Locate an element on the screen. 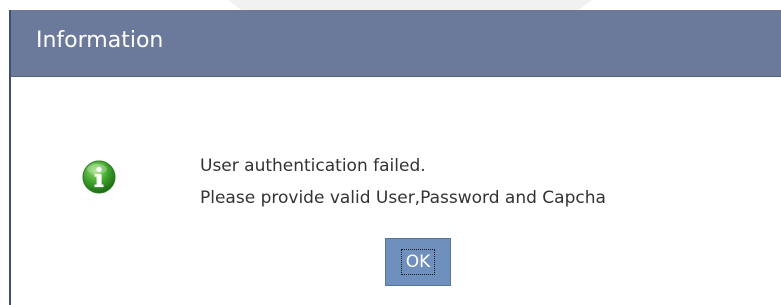 The height and width of the screenshot is (305, 781). message-line-1: User authentication failed. is located at coordinates (313, 166).